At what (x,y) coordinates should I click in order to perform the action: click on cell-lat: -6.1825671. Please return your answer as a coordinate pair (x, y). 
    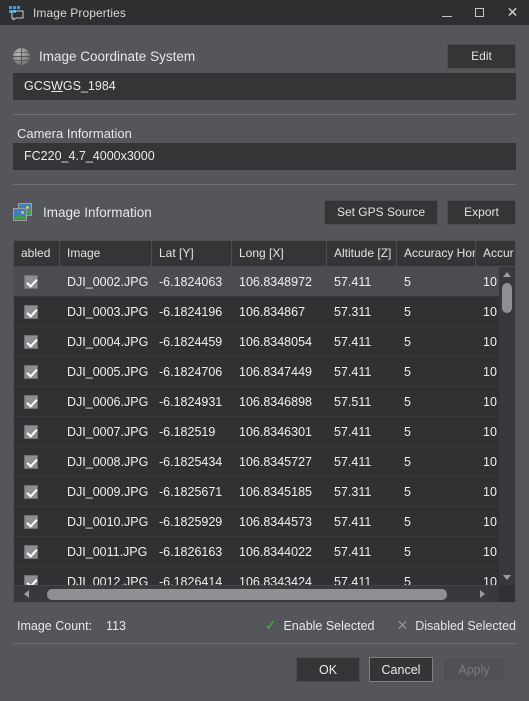
    Looking at the image, I should click on (191, 491).